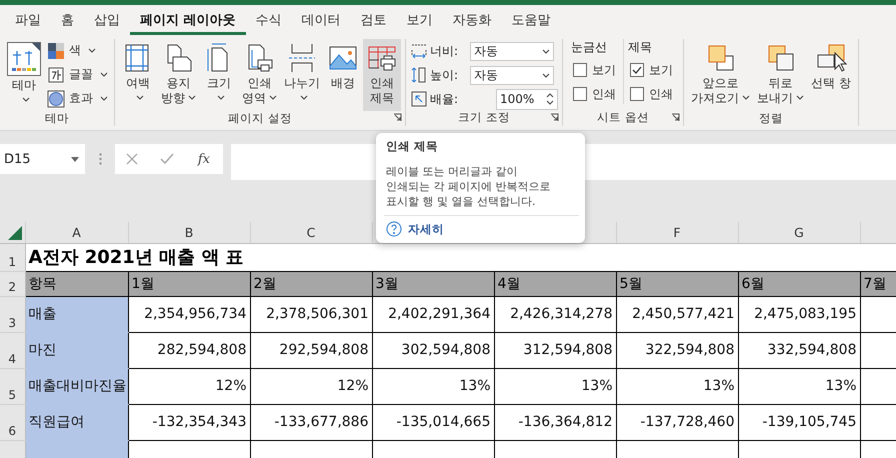  What do you see at coordinates (799, 314) in the screenshot?
I see `table-cell: 2,475,083,195` at bounding box center [799, 314].